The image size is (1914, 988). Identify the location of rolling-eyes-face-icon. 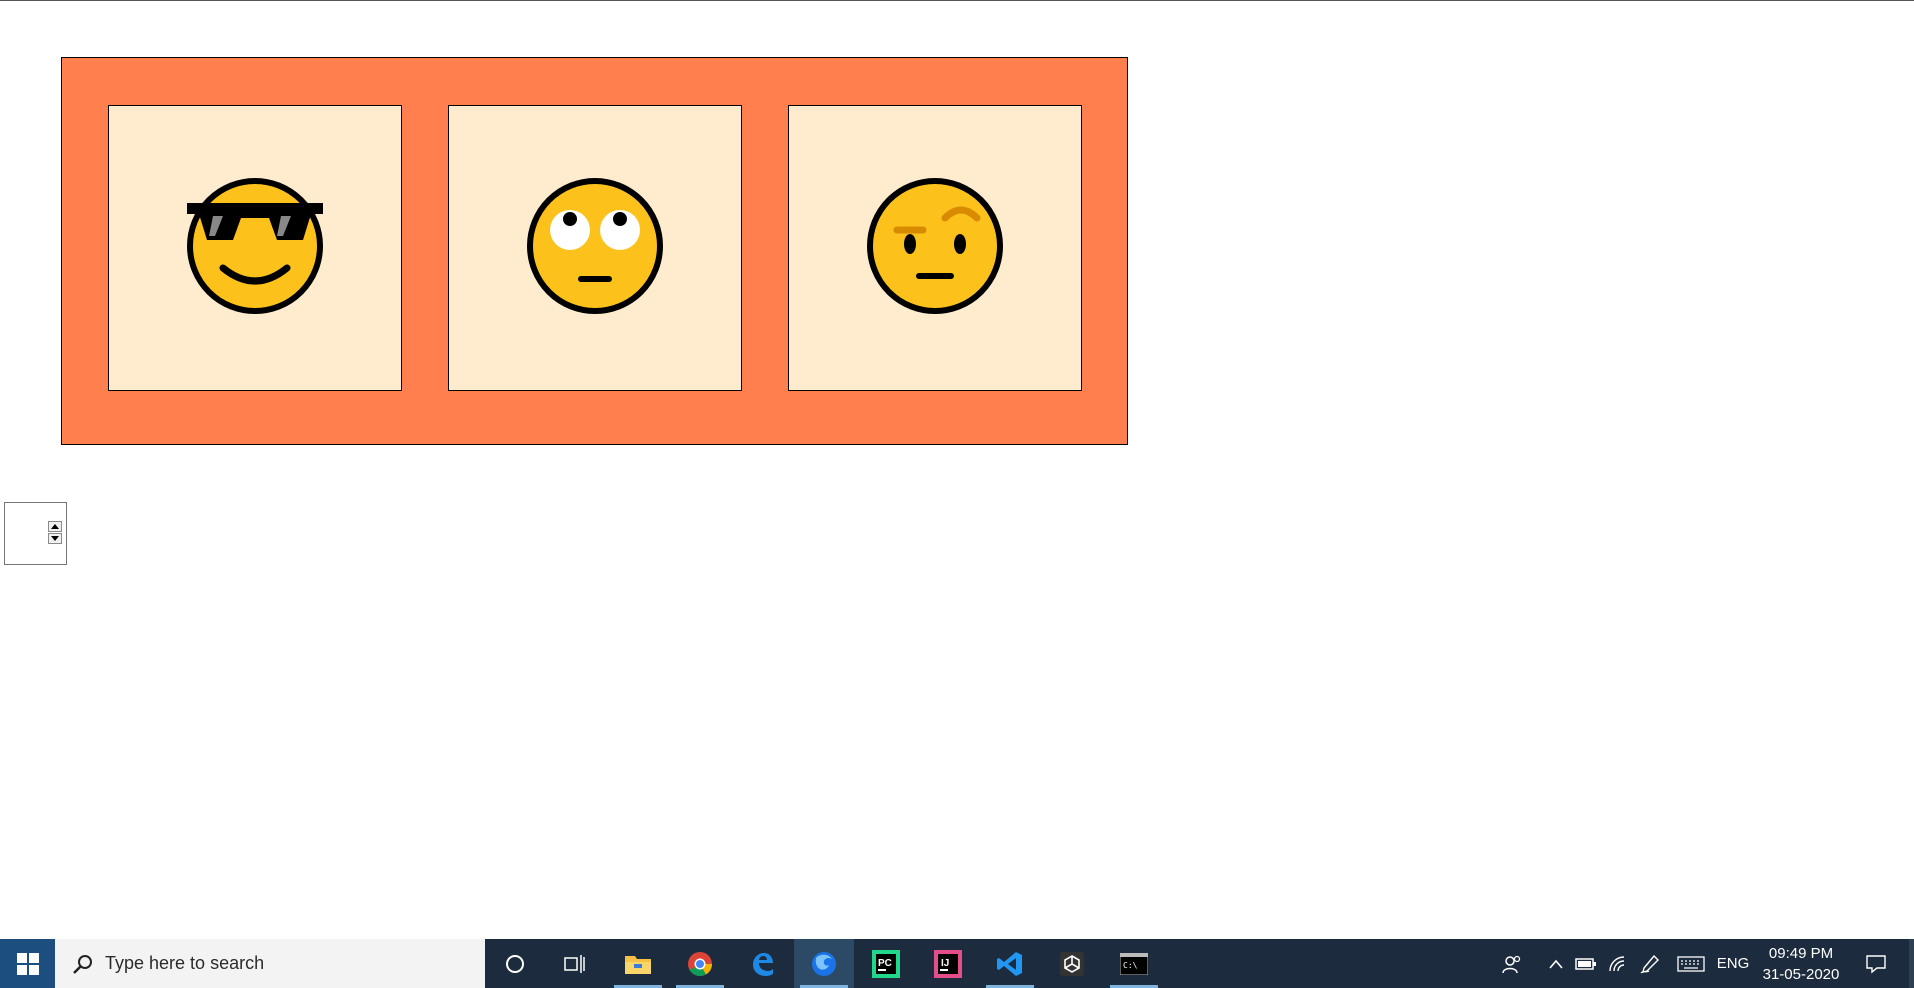
(595, 246).